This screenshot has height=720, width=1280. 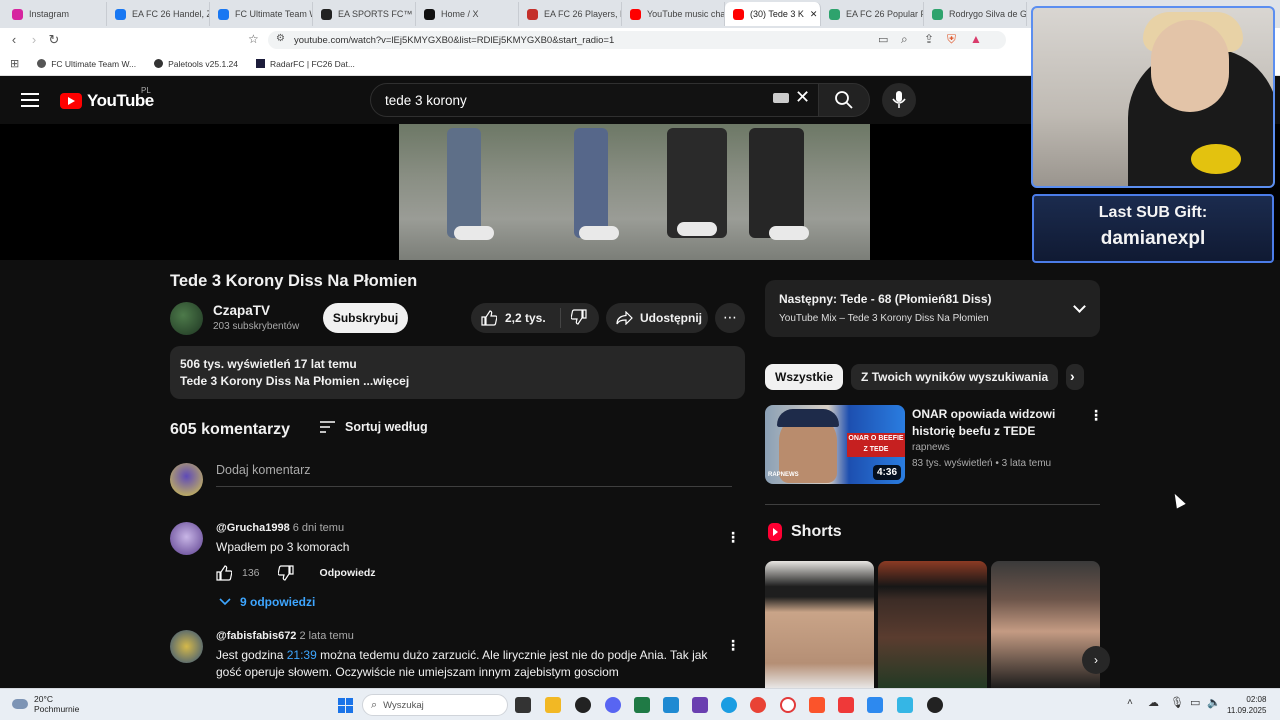 What do you see at coordinates (883, 39) in the screenshot?
I see `cast-icon: ▭` at bounding box center [883, 39].